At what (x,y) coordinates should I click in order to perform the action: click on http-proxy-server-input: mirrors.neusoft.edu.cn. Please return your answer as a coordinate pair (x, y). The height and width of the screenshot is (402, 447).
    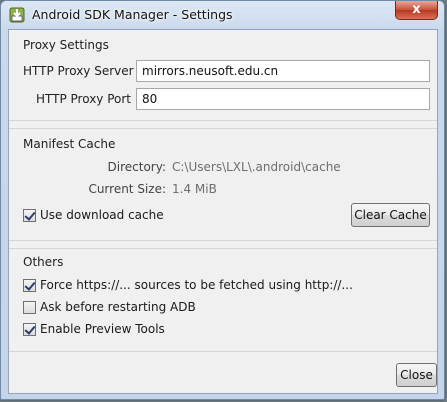
    Looking at the image, I should click on (283, 71).